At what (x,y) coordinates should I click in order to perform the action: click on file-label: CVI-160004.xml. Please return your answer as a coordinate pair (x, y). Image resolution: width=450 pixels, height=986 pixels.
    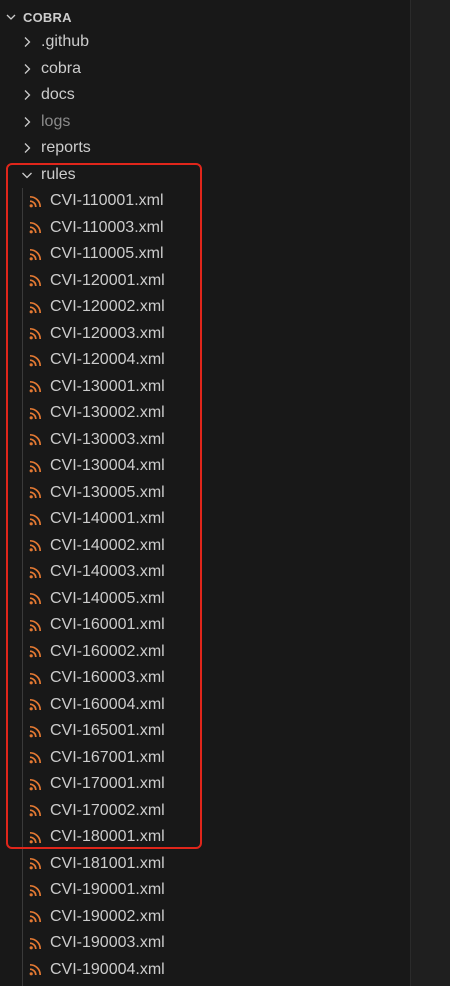
    Looking at the image, I should click on (107, 704).